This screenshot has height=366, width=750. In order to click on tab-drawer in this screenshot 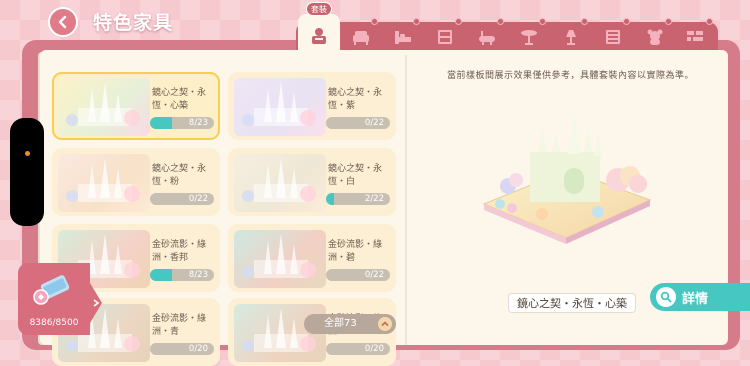, I will do `click(613, 37)`.